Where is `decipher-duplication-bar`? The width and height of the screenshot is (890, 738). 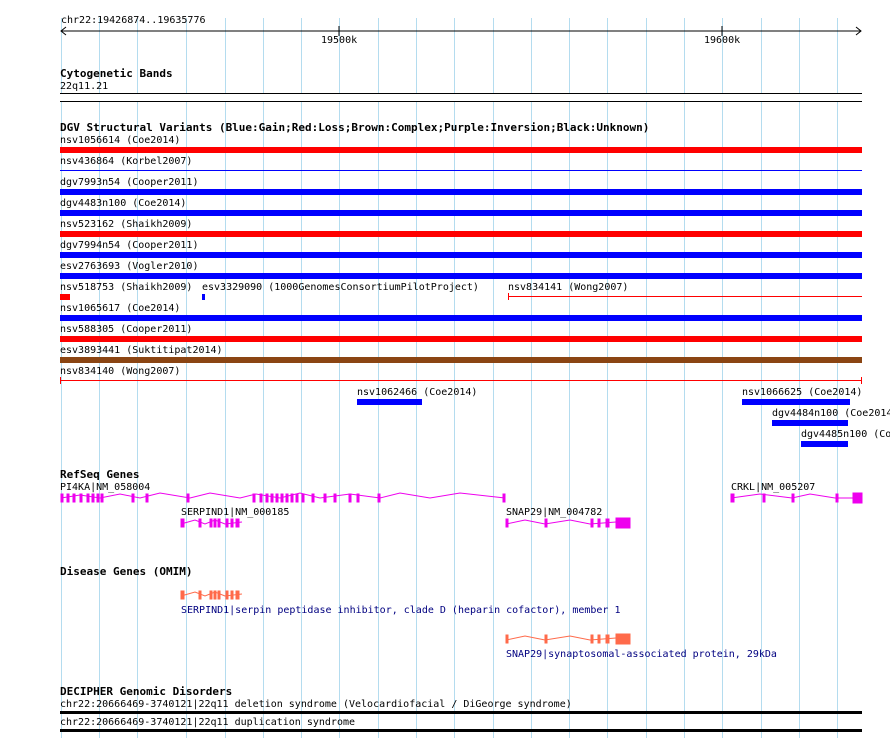
decipher-duplication-bar is located at coordinates (461, 730).